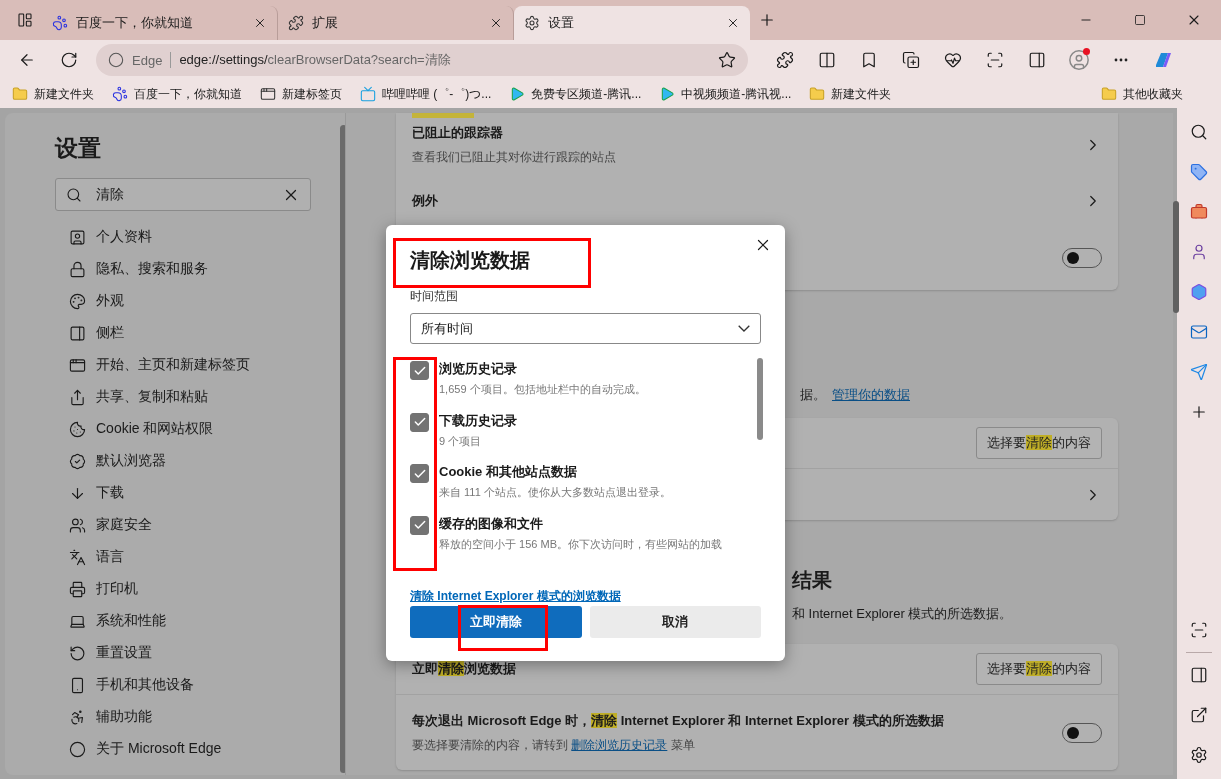  What do you see at coordinates (77, 301) in the screenshot?
I see `palette-icon` at bounding box center [77, 301].